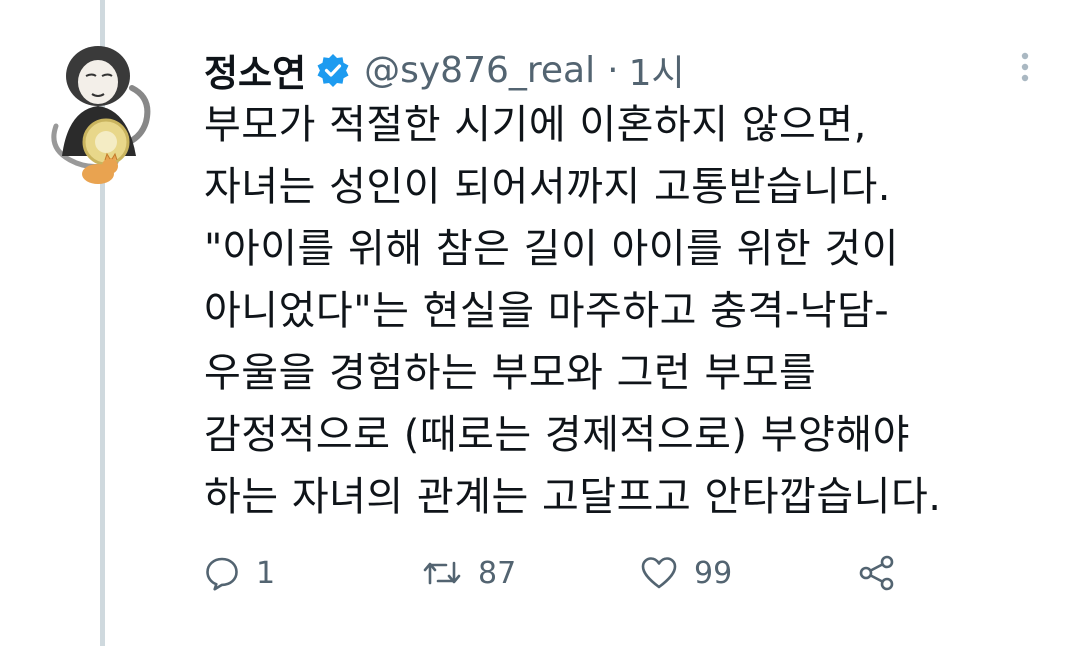  I want to click on more-vertical-icon, so click(1025, 67).